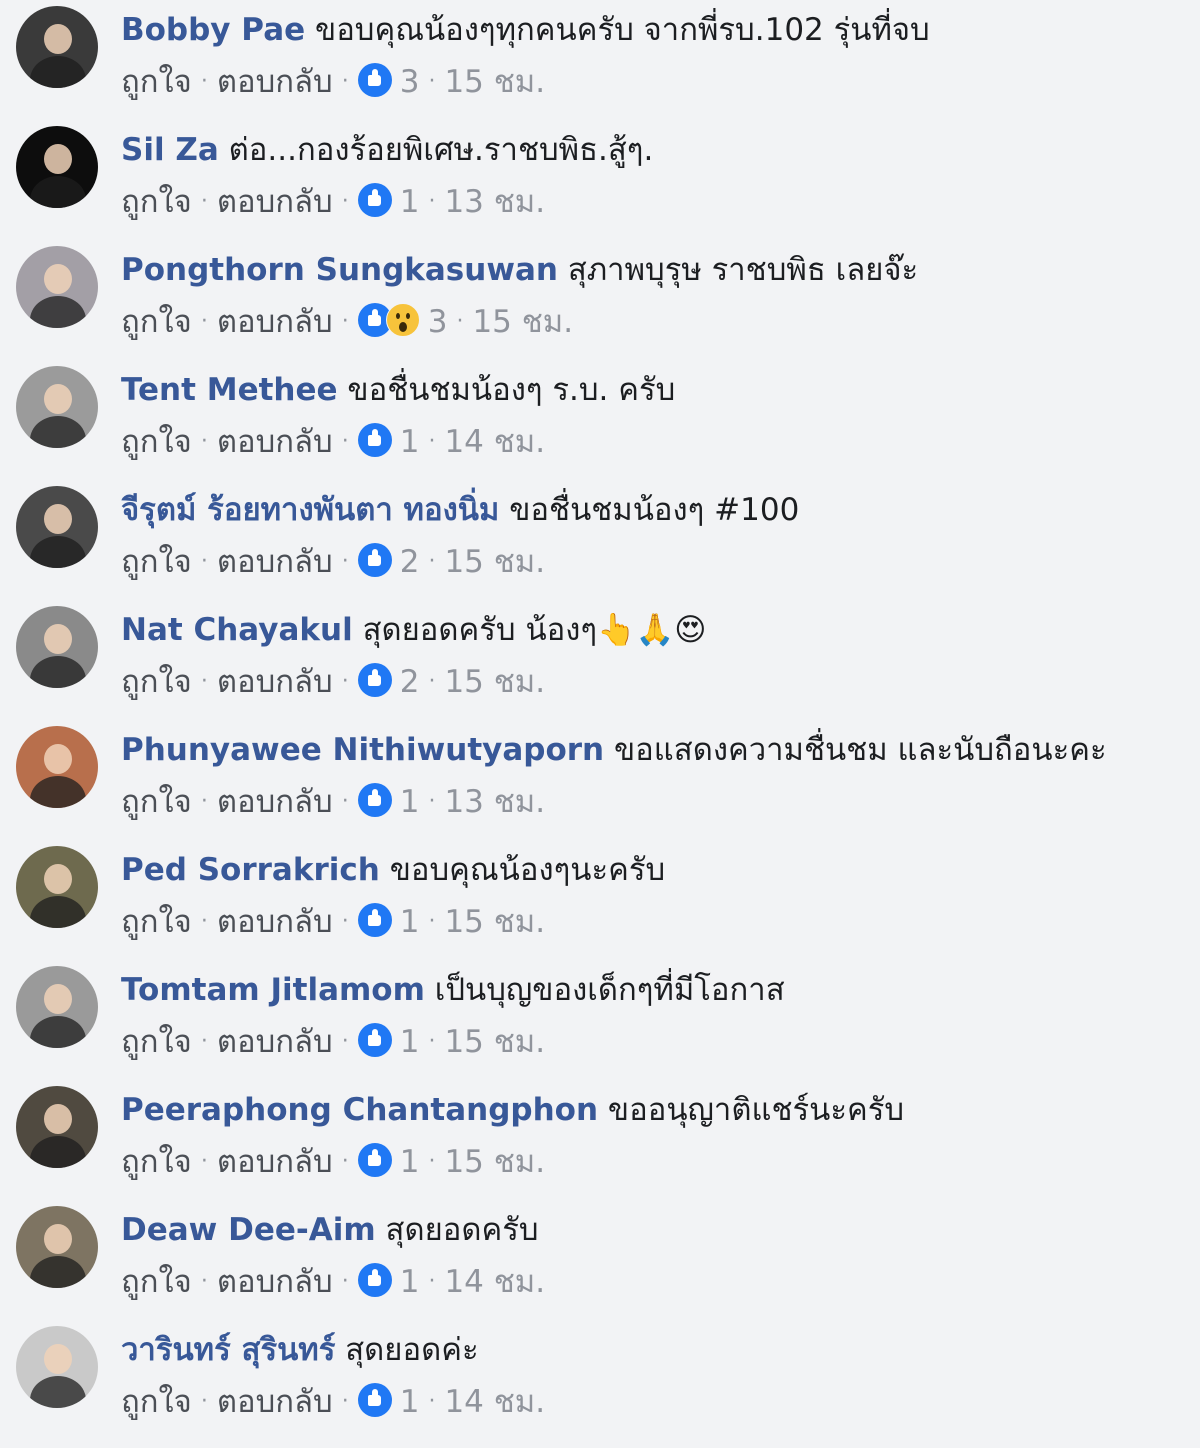 This screenshot has width=1200, height=1448. Describe the element at coordinates (228, 1350) in the screenshot. I see `author-name: วารินทร์ สุรินทร์` at that location.